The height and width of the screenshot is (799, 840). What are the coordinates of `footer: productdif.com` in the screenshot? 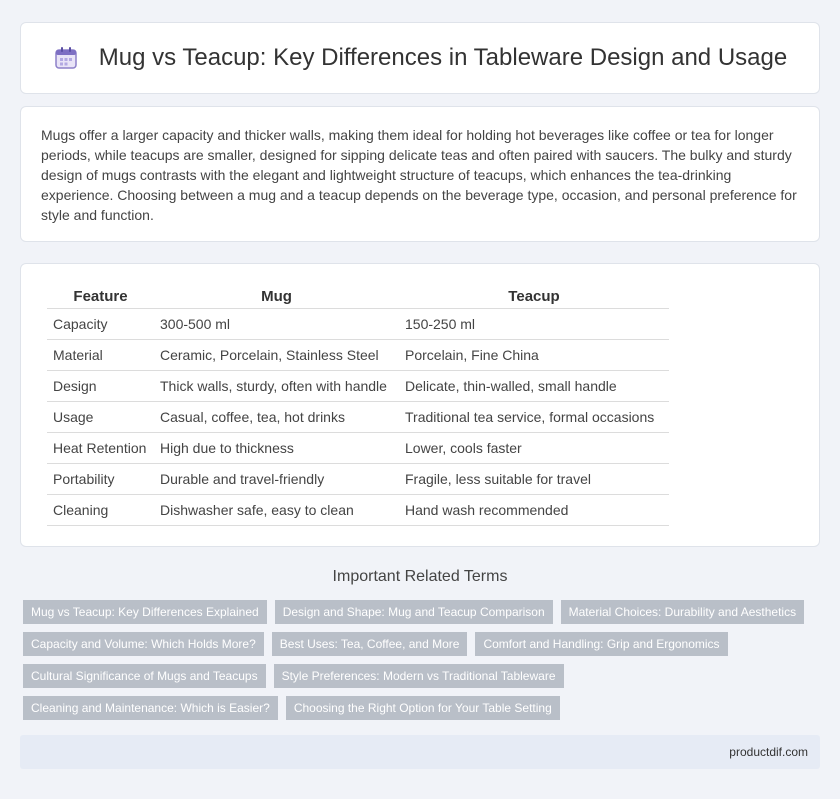 It's located at (420, 752).